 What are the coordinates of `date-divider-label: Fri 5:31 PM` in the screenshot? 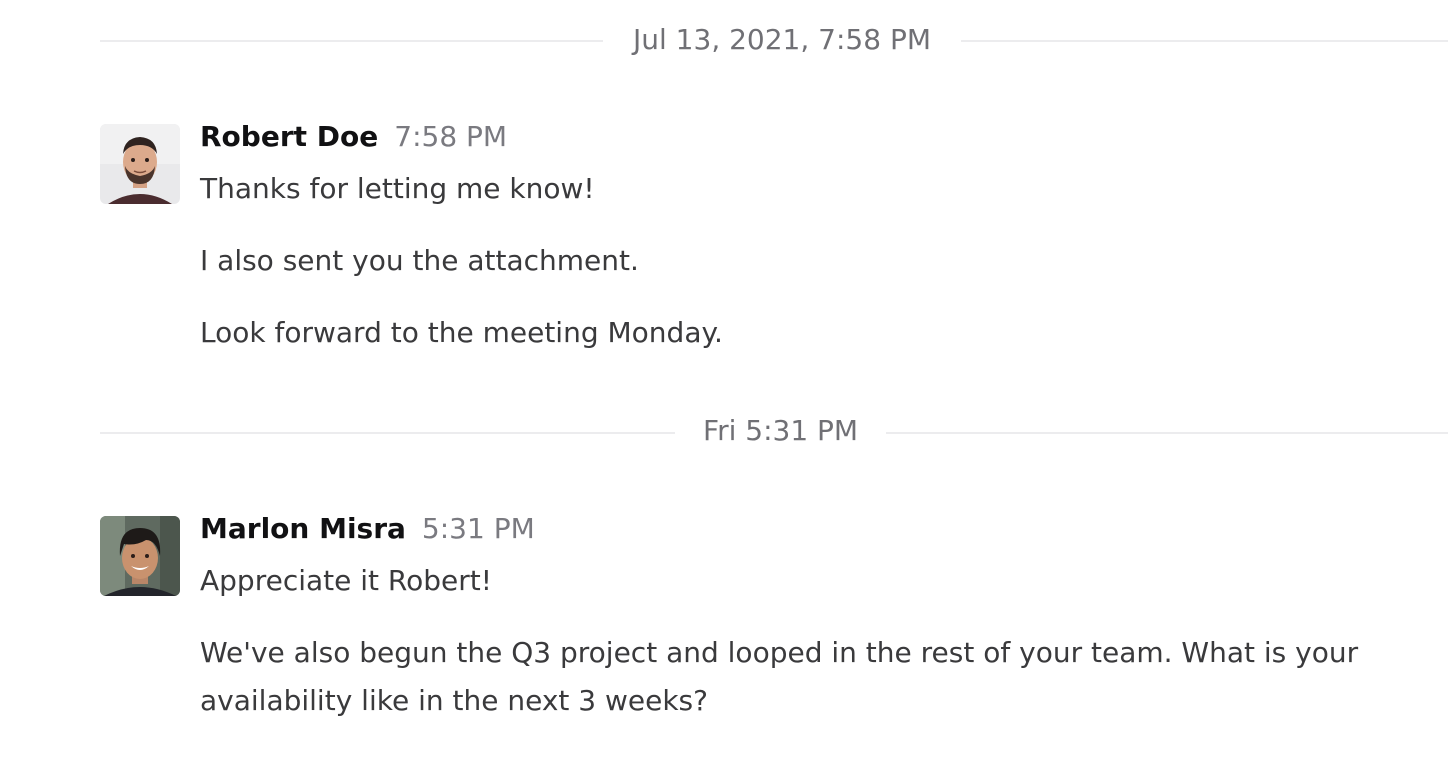 It's located at (781, 431).